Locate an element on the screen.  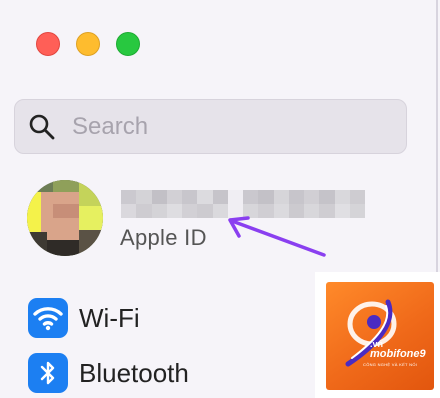
search-input is located at coordinates (222, 126).